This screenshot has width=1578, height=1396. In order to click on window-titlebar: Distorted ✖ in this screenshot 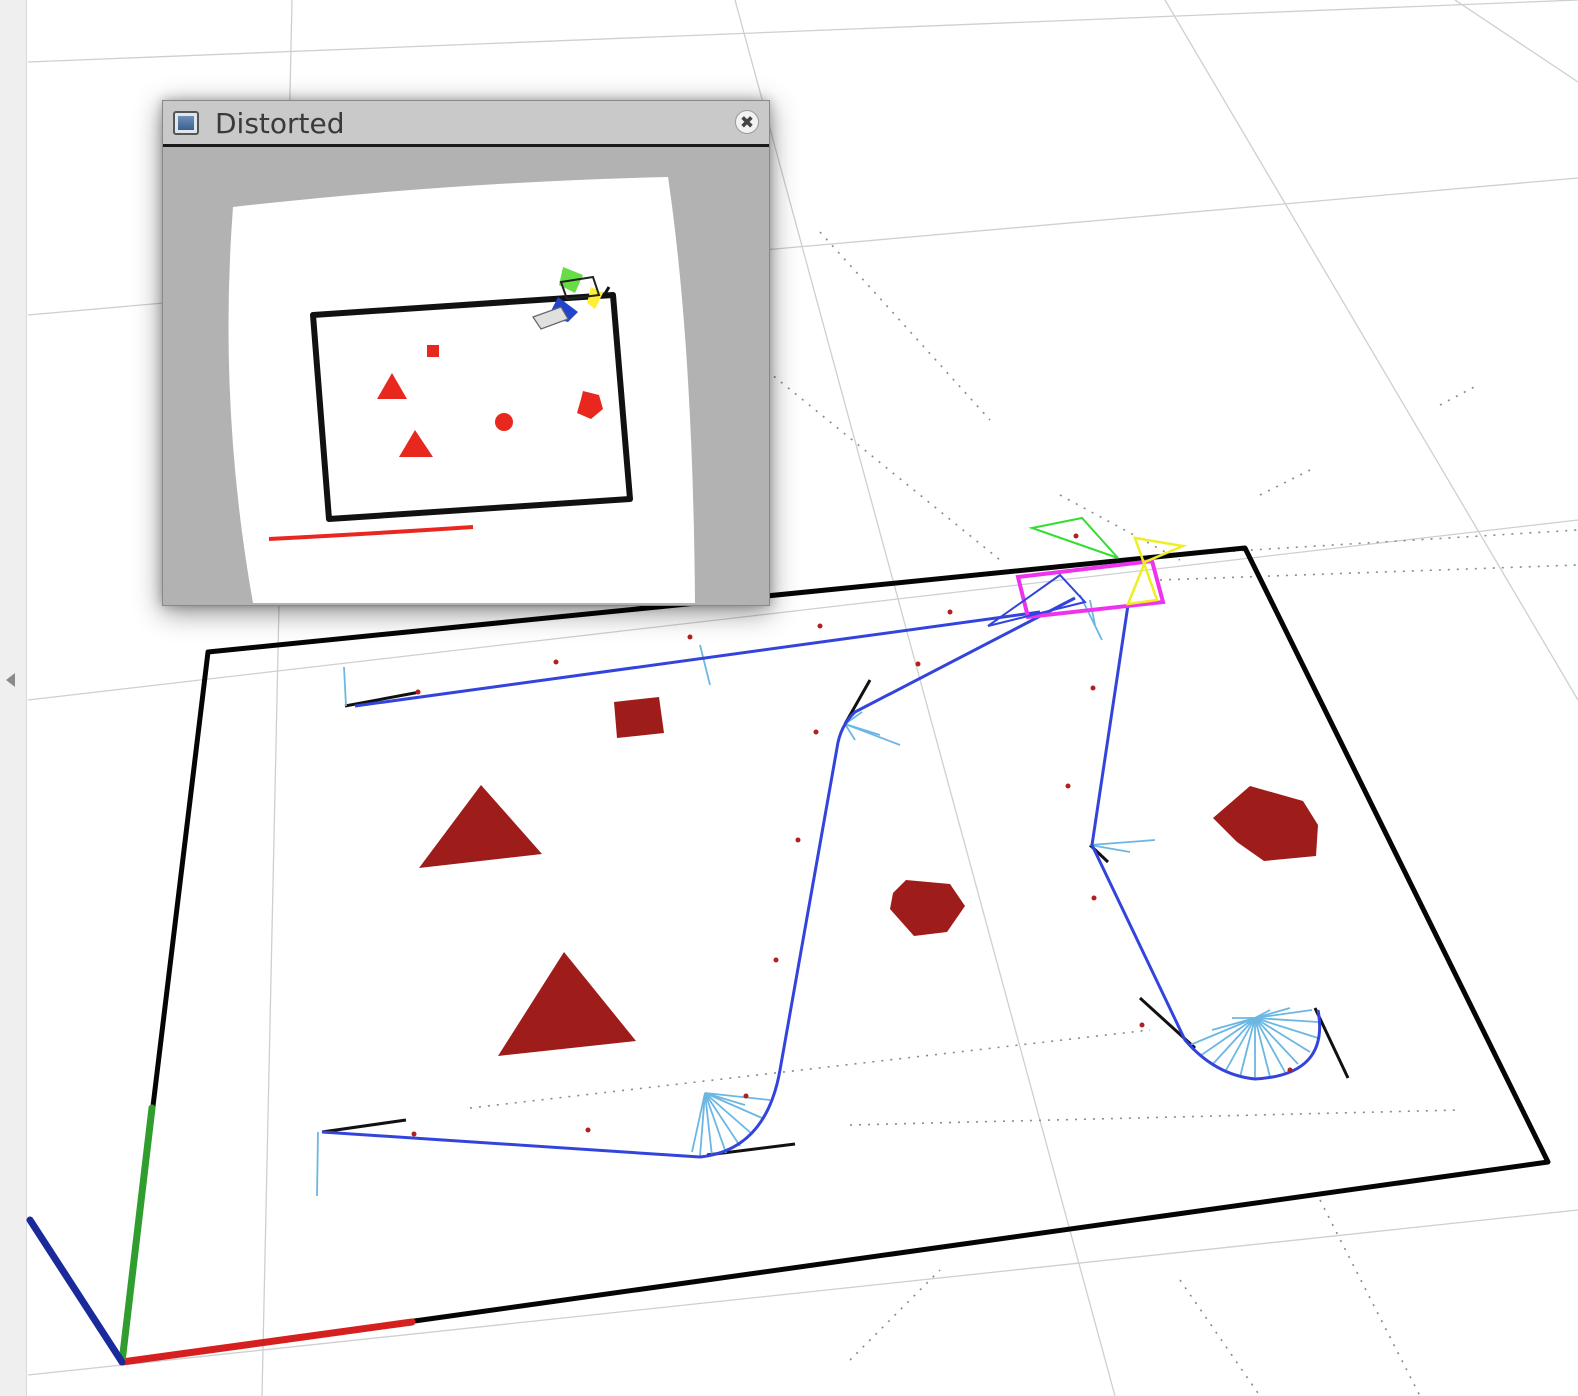, I will do `click(466, 124)`.